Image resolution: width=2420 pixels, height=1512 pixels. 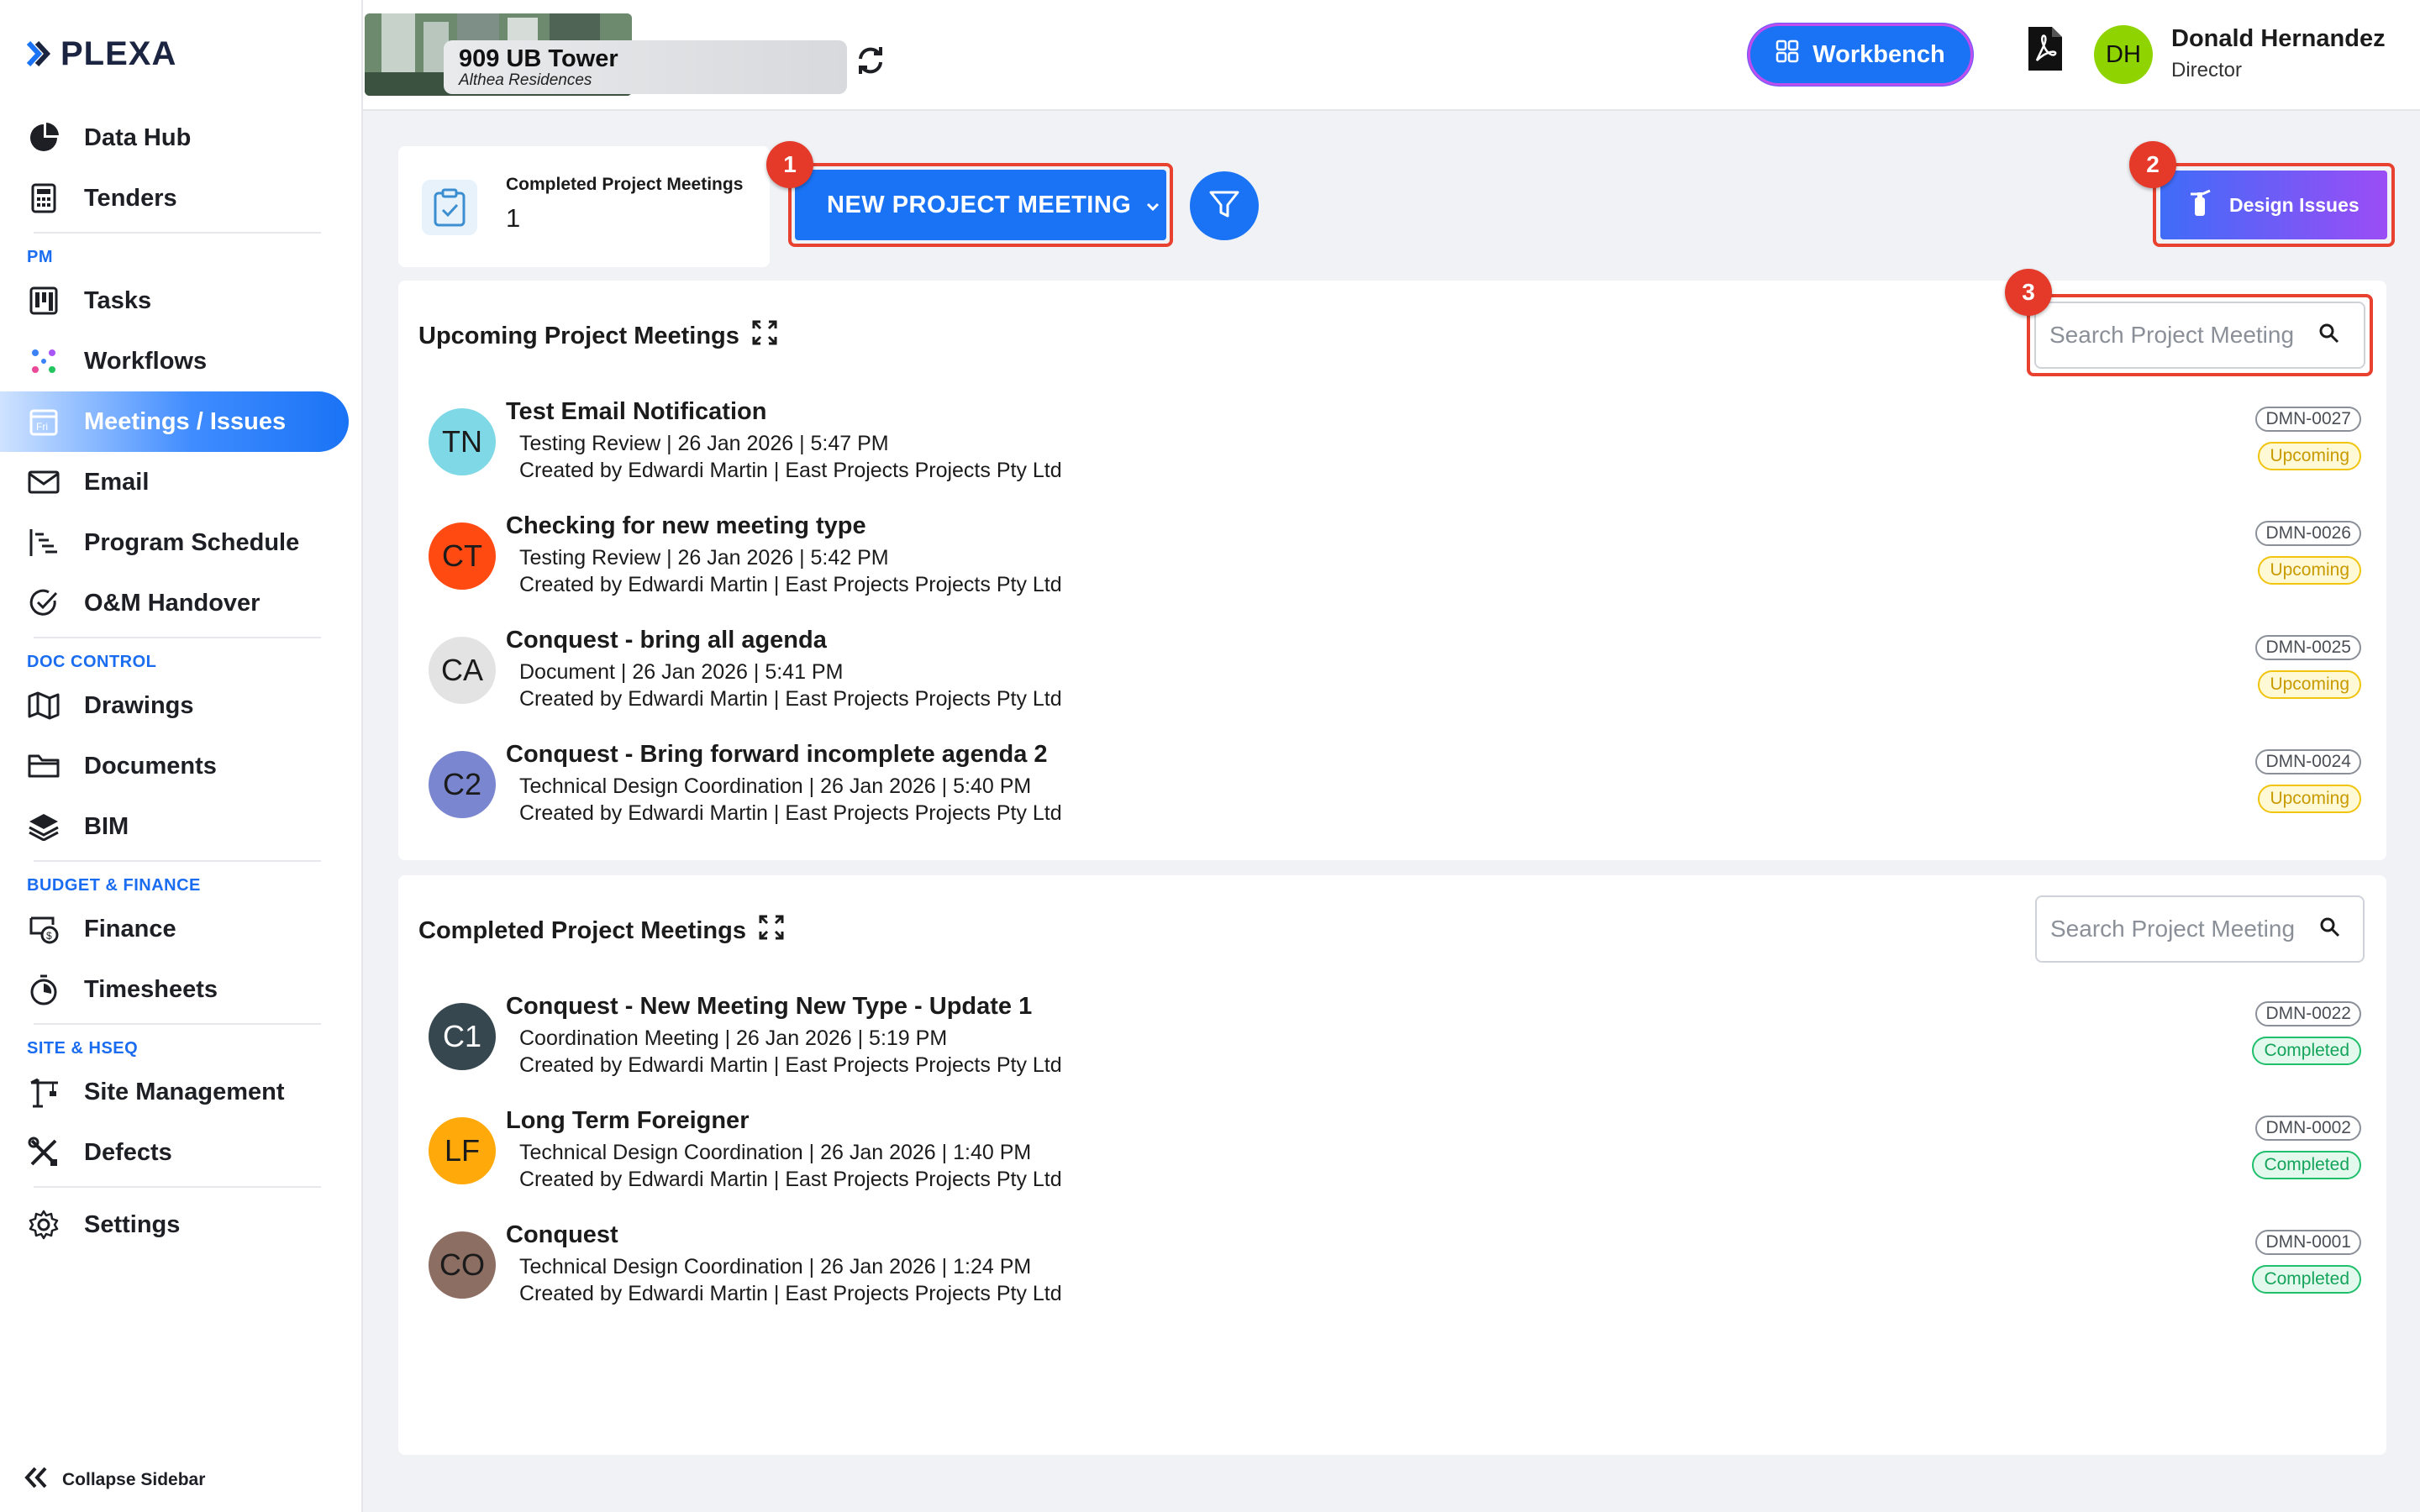 I want to click on sidebar-item-label: Defects, so click(x=128, y=1152).